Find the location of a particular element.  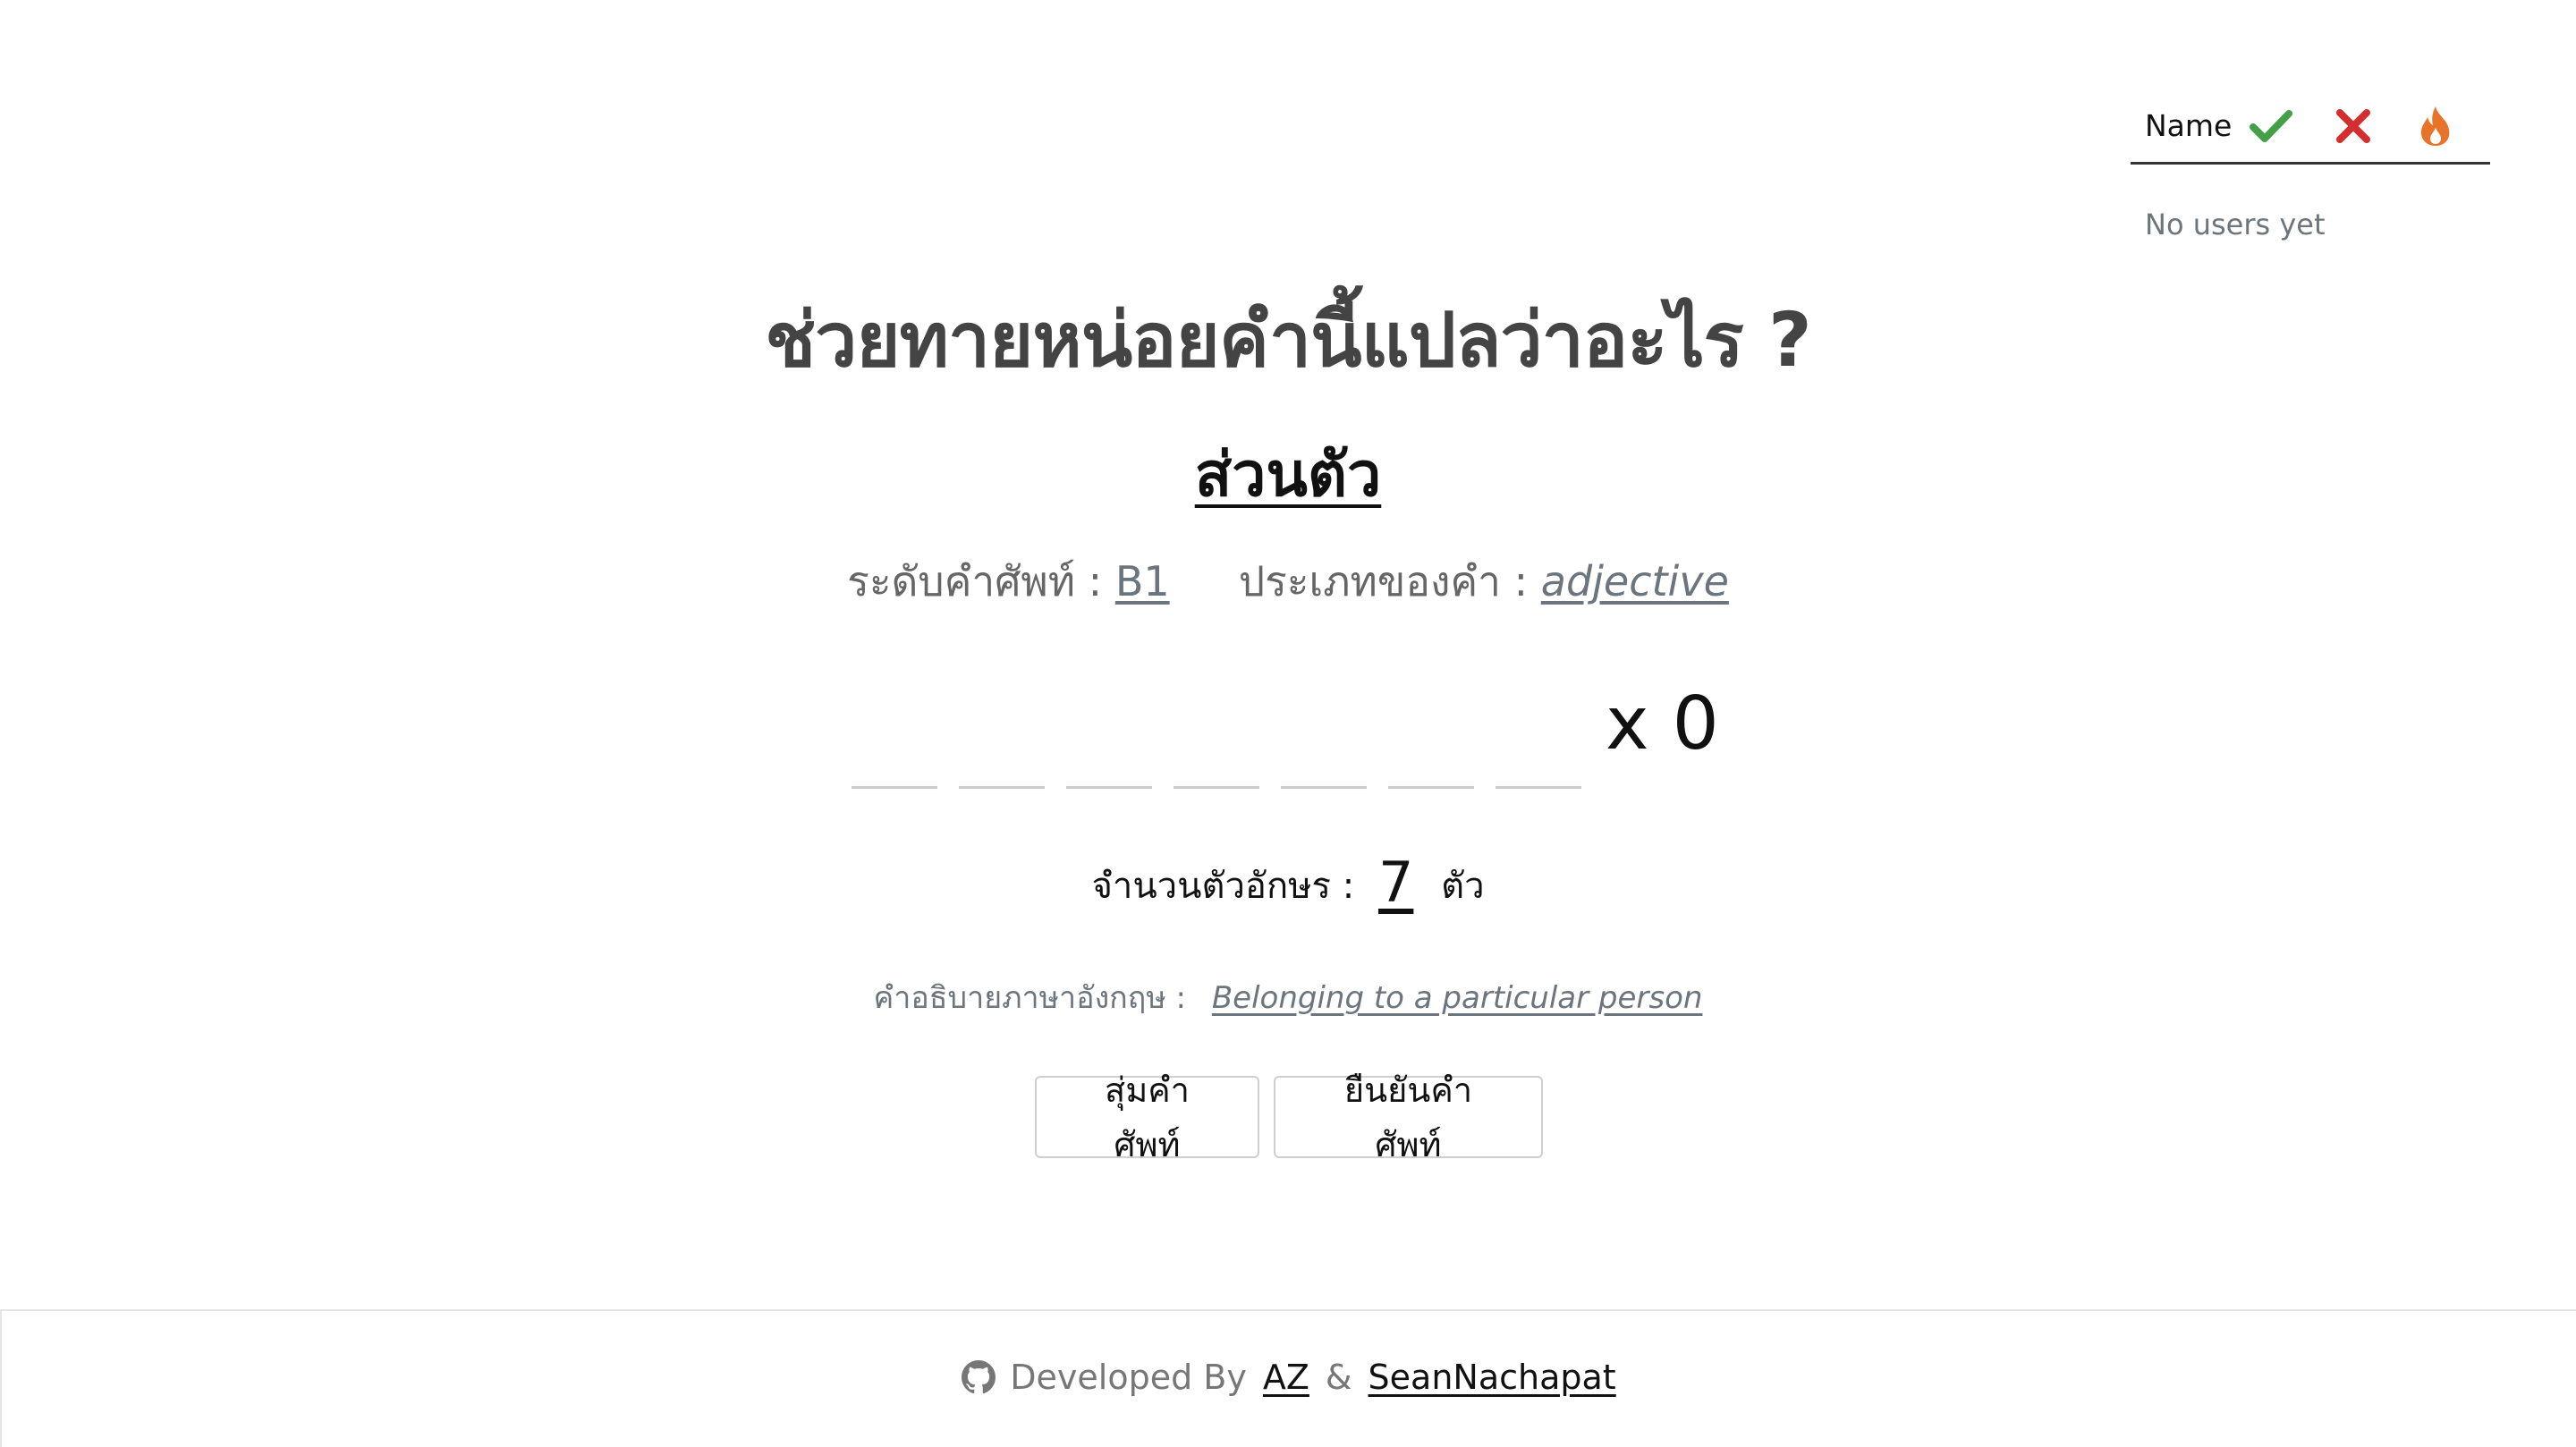

fire-icon is located at coordinates (2435, 126).